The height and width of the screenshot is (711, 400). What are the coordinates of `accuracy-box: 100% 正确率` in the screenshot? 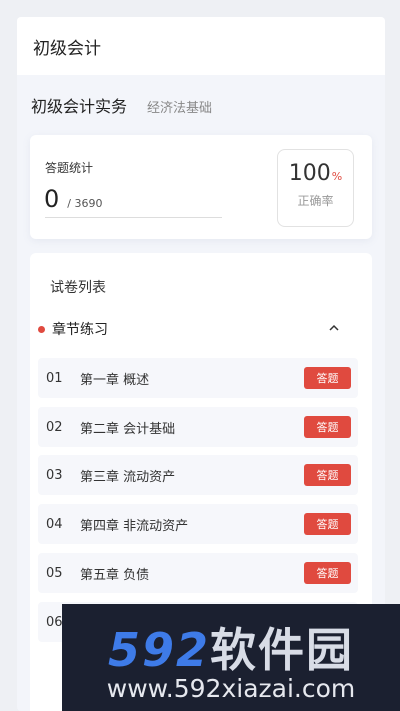 It's located at (315, 188).